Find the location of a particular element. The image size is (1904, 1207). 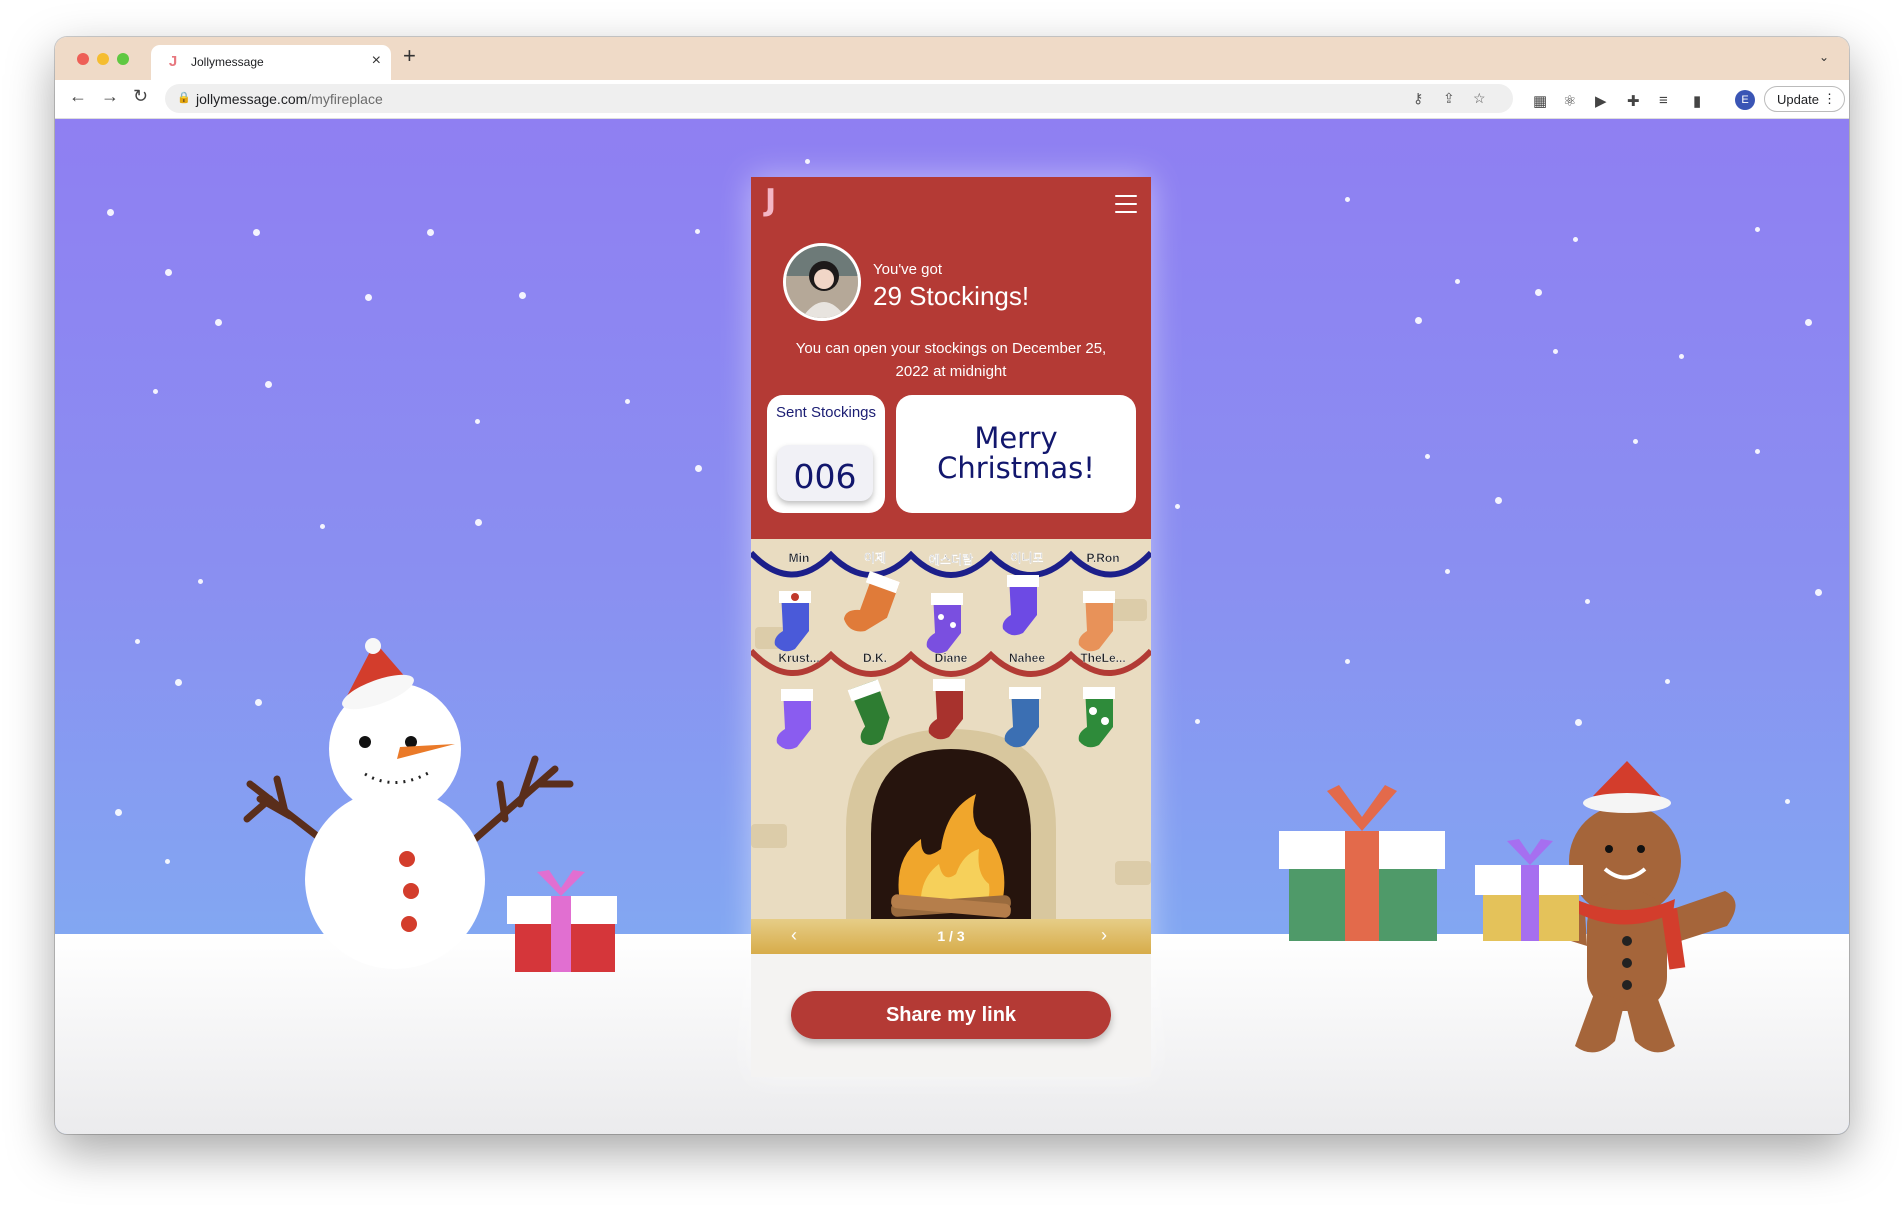

stocking-name-top-1: Min is located at coordinates (799, 558).